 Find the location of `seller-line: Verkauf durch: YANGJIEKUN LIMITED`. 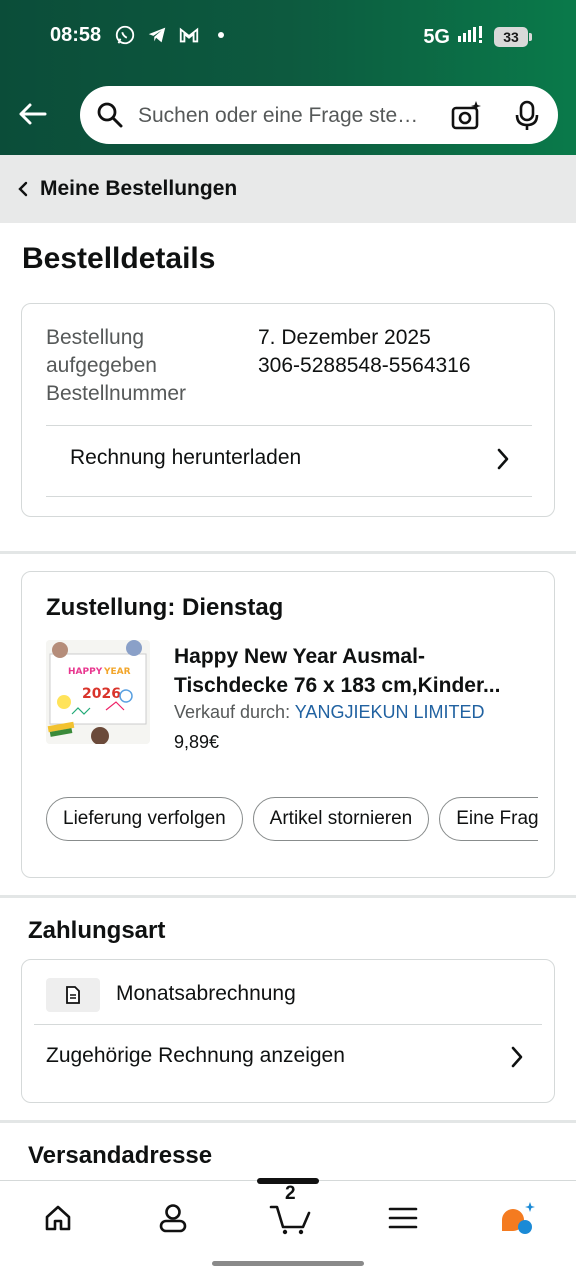

seller-line: Verkauf durch: YANGJIEKUN LIMITED is located at coordinates (329, 712).